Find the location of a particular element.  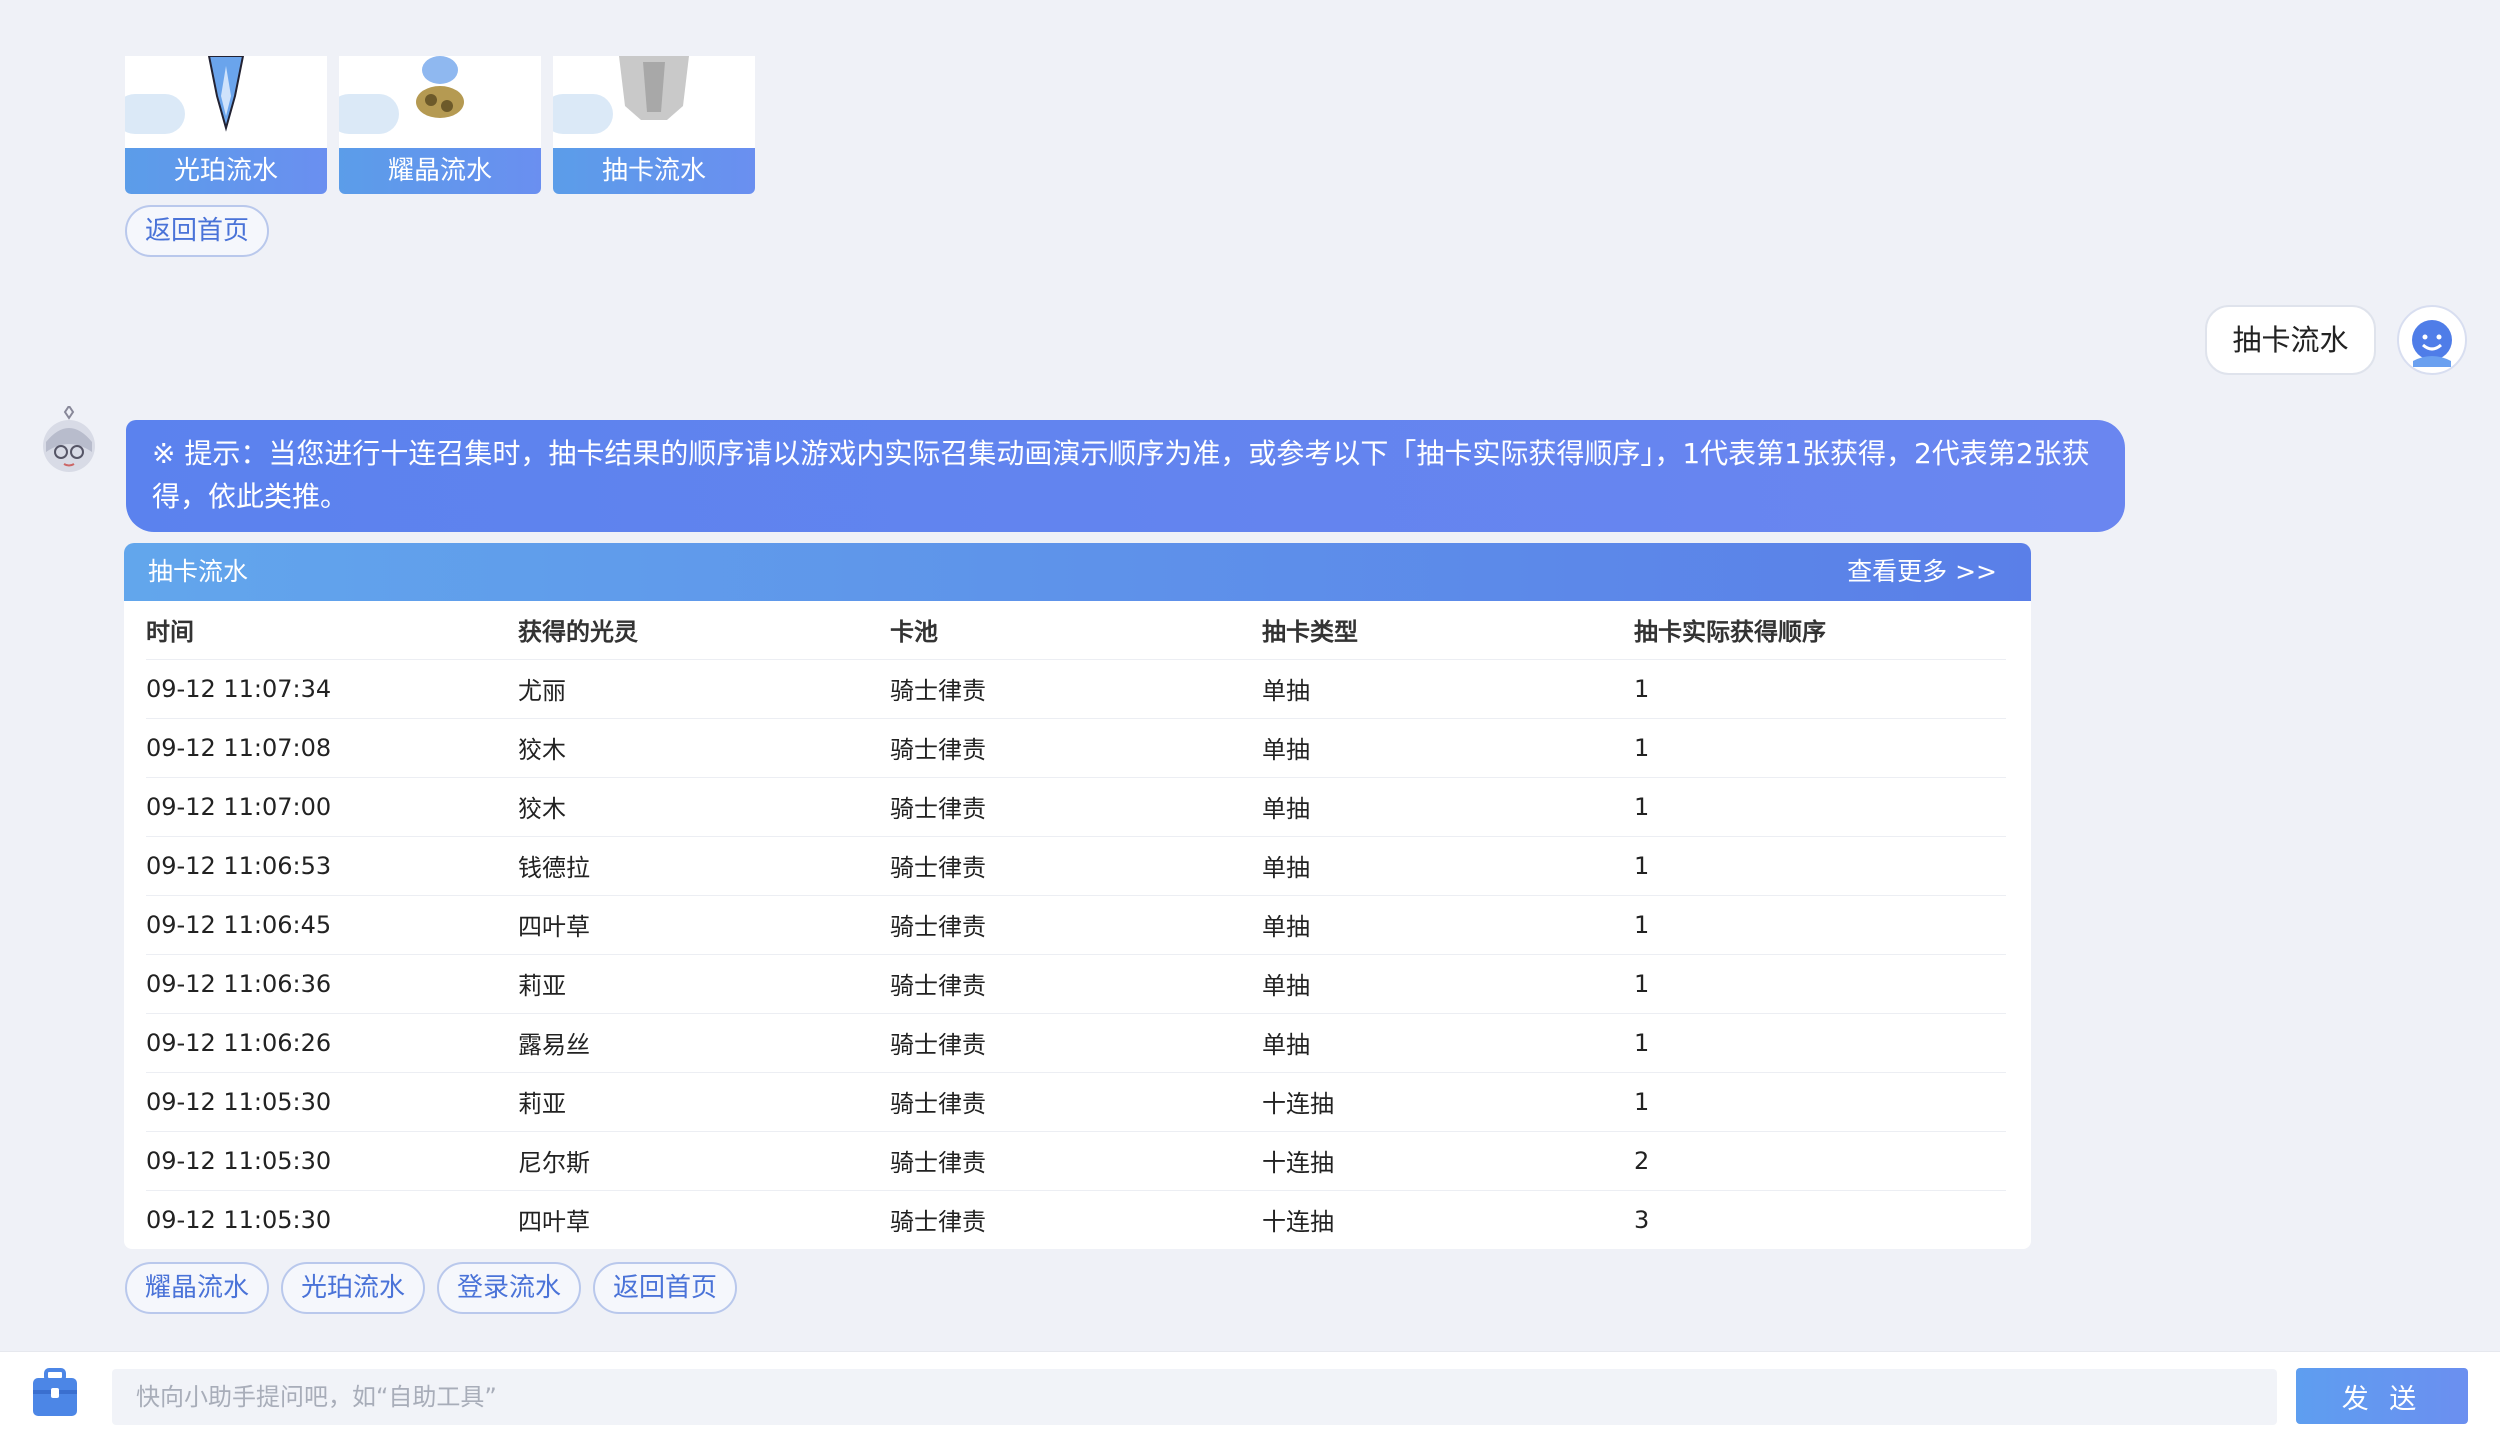

column-header: 时间 is located at coordinates (170, 632).